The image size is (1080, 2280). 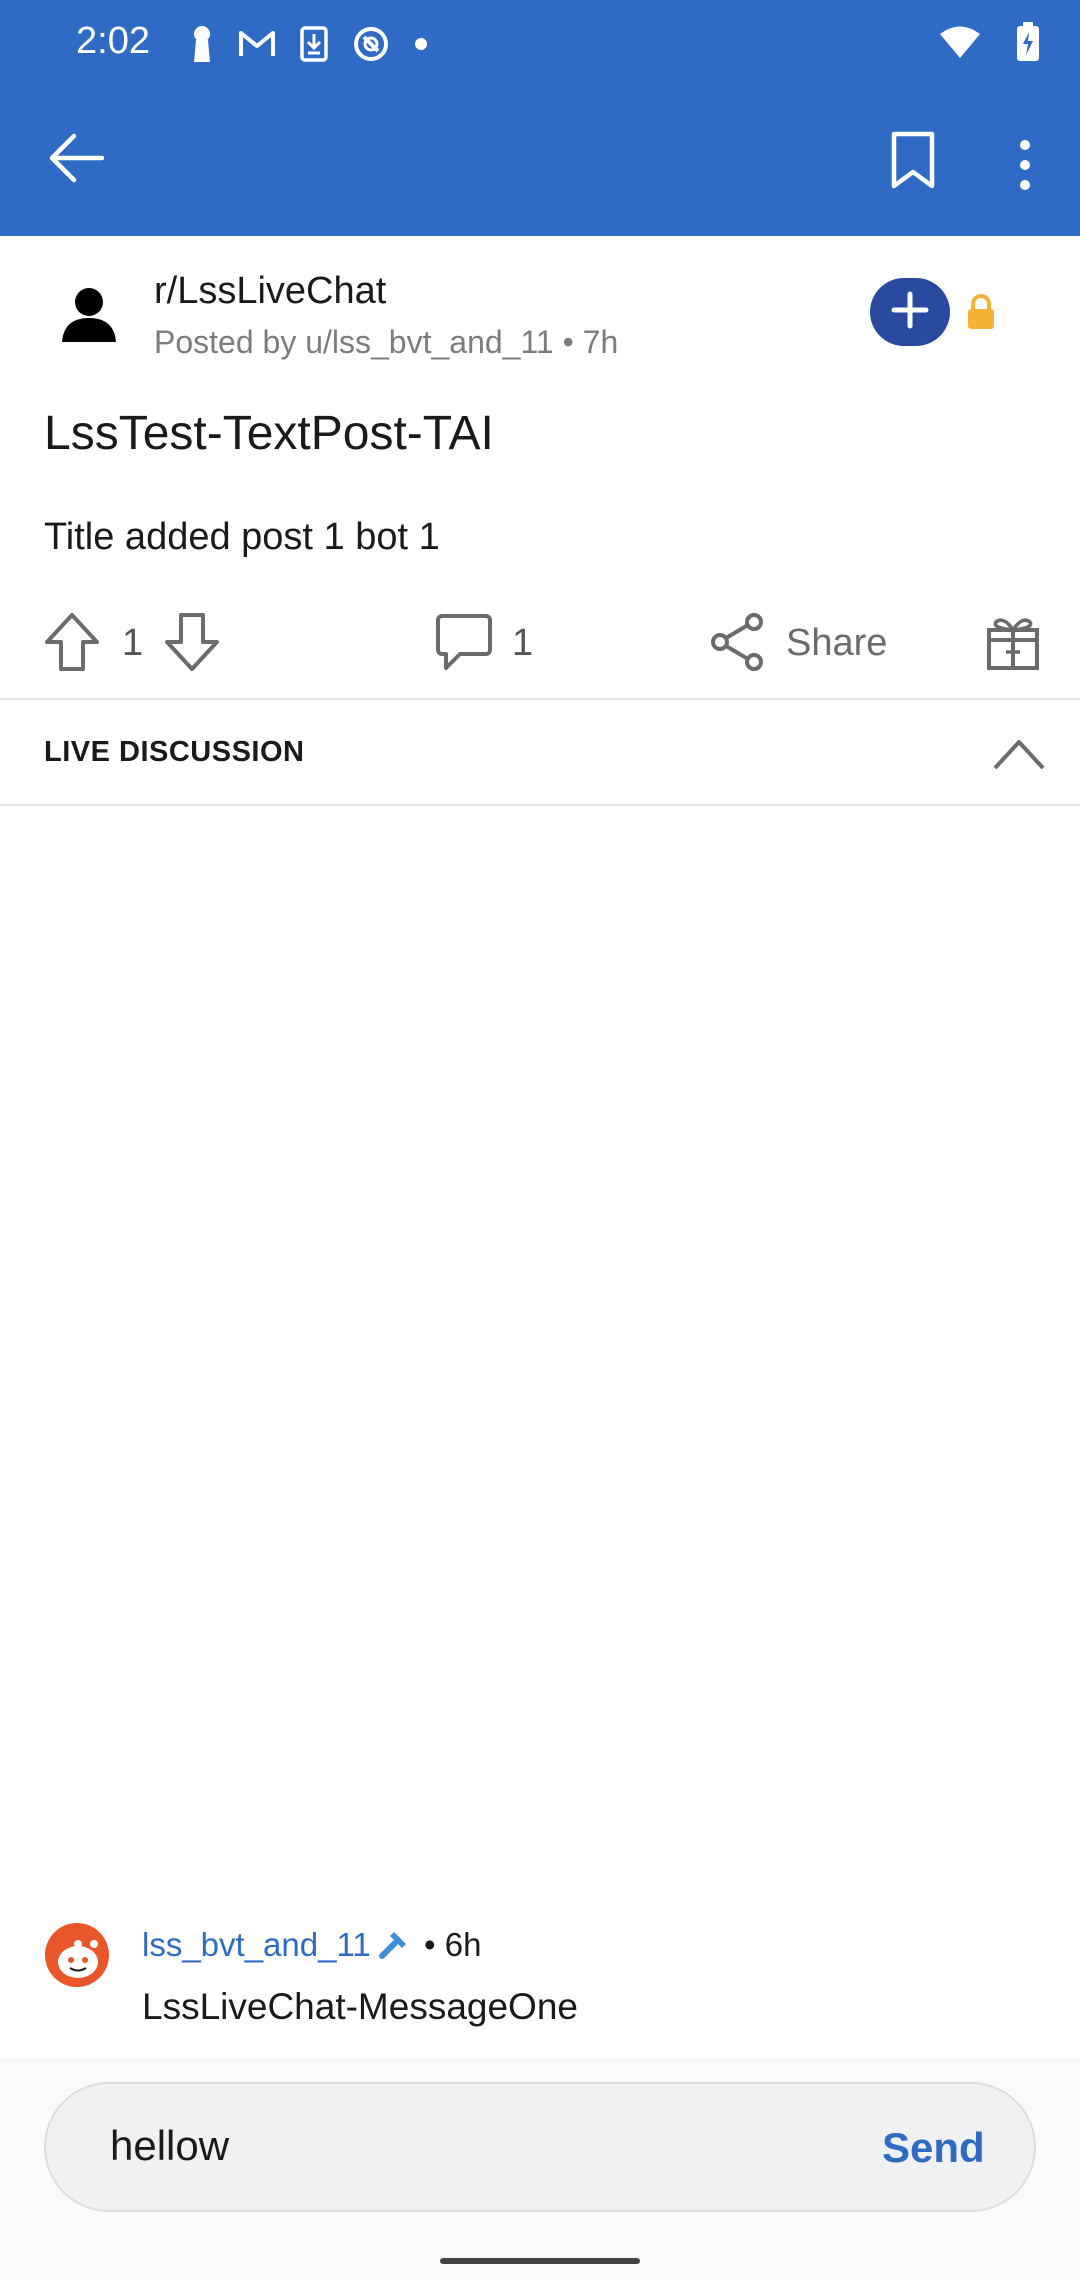 What do you see at coordinates (133, 643) in the screenshot?
I see `vote-count: 1` at bounding box center [133, 643].